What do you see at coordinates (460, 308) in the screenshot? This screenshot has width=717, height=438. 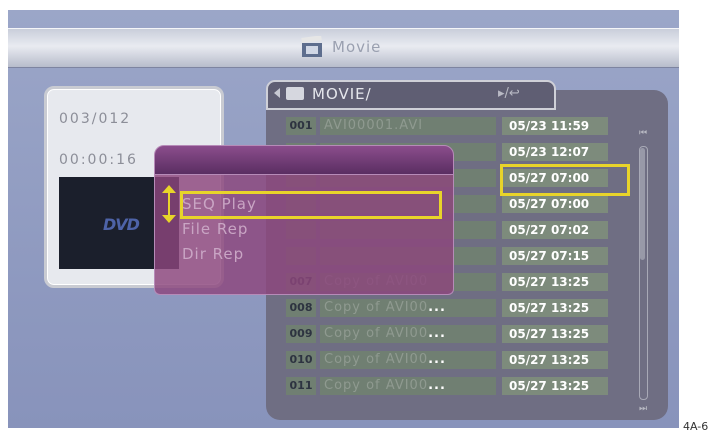 I see `list-item: 008 Copy of AVI00... 05/27 13:25` at bounding box center [460, 308].